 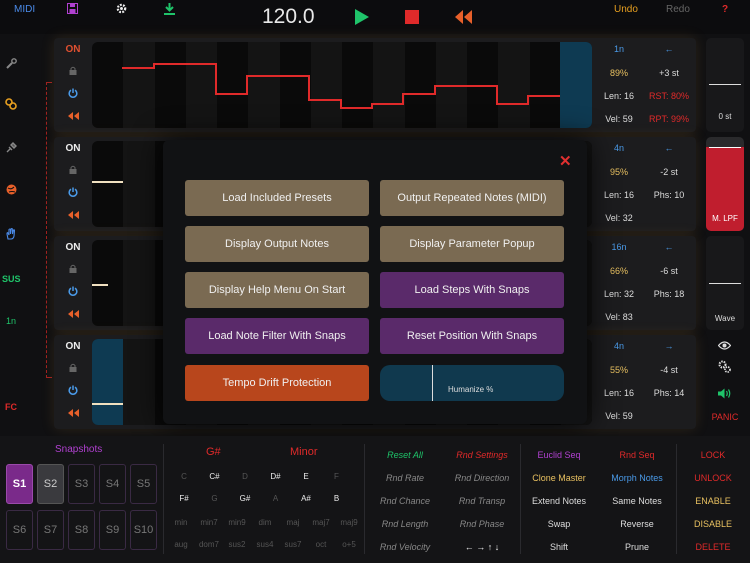 I want to click on chord-min: min, so click(x=181, y=522).